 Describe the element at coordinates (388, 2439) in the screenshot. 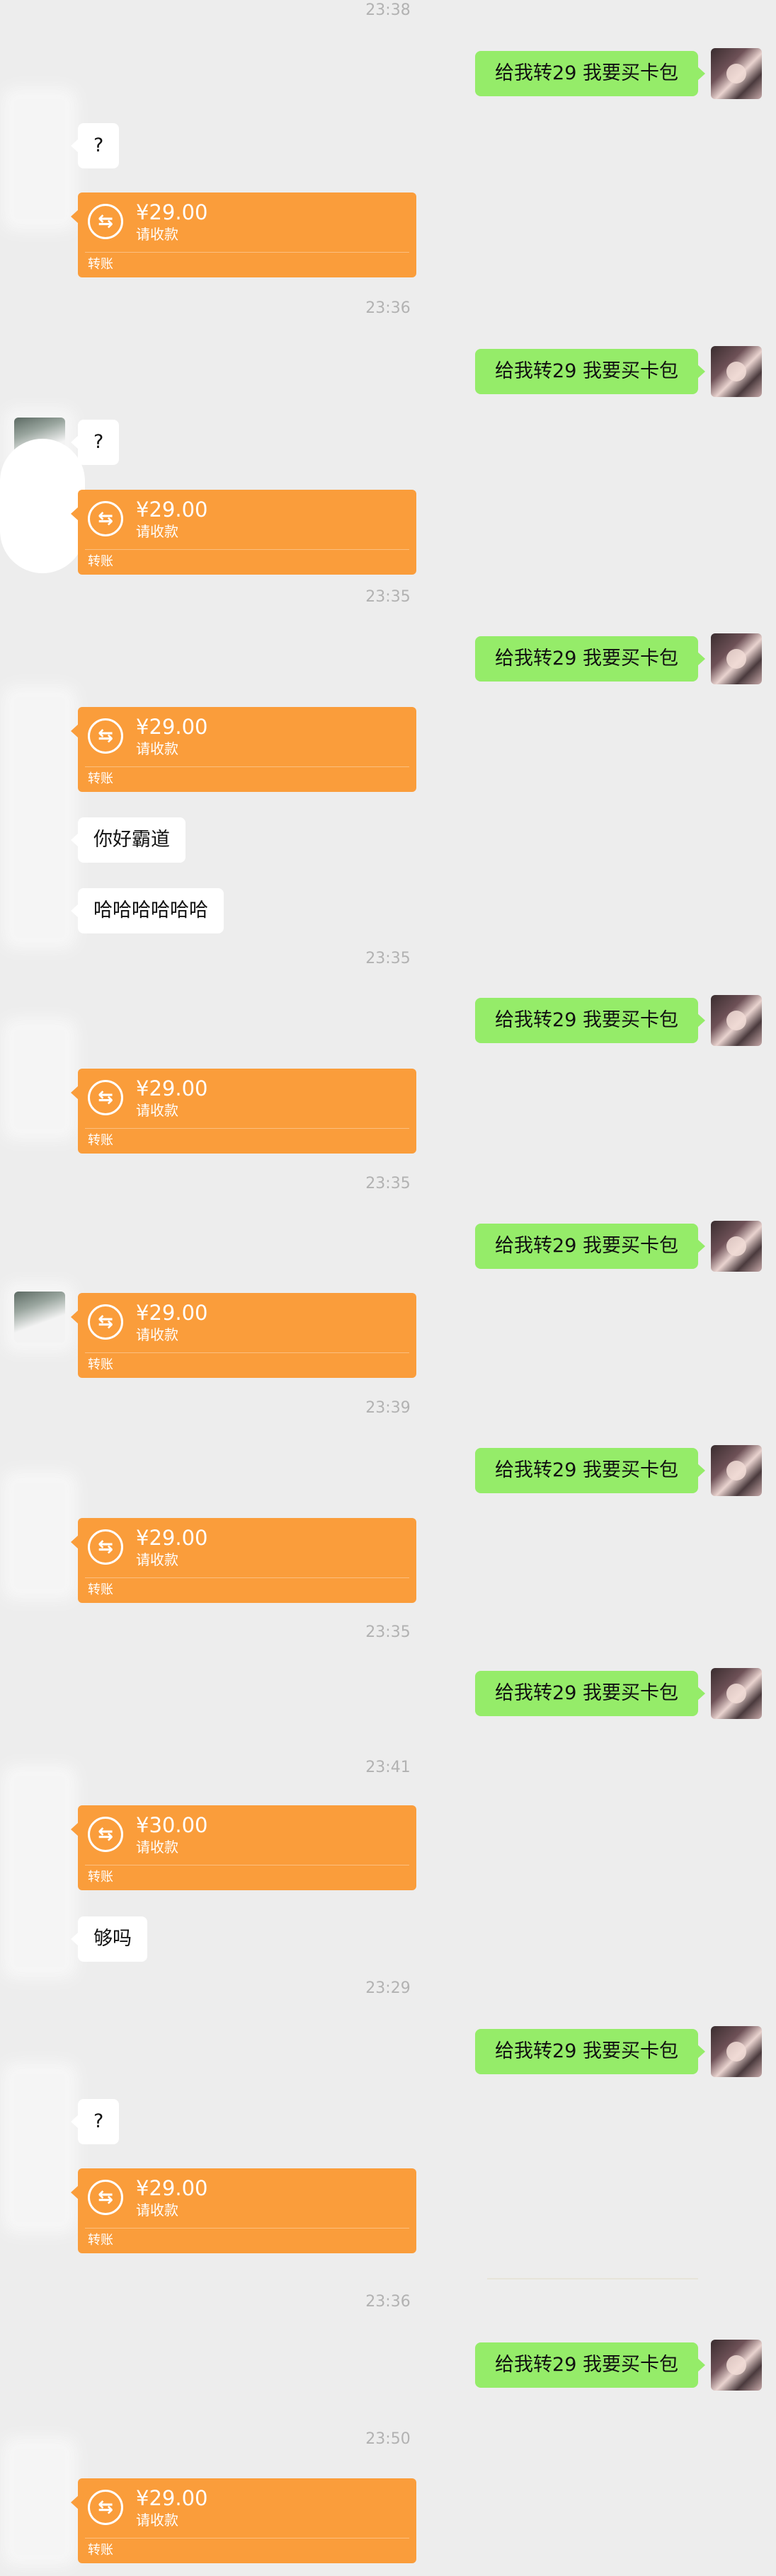

I see `timestamp: 23:50` at that location.